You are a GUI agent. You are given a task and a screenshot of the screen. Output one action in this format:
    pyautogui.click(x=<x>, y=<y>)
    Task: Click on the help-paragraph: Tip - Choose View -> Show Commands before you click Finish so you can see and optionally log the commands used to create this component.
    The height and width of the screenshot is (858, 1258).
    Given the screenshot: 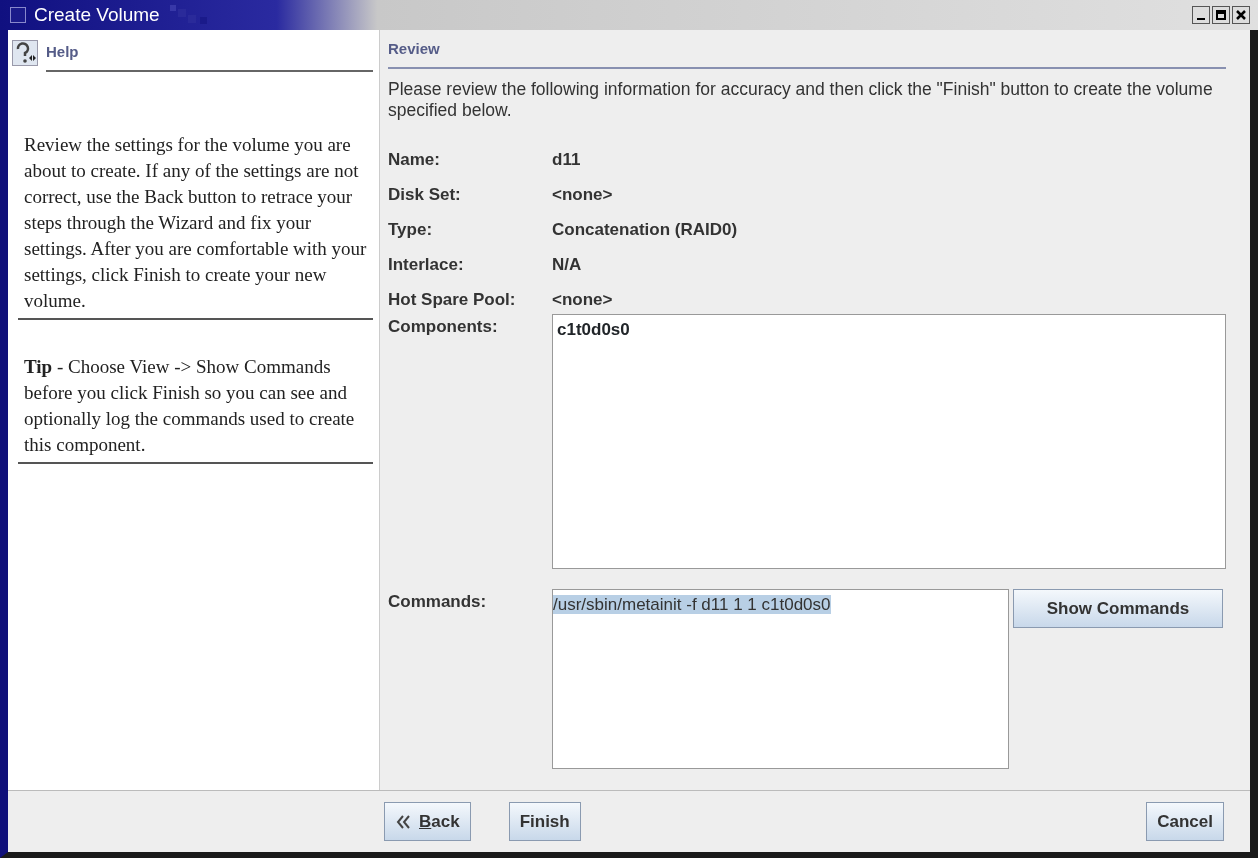 What is the action you would take?
    pyautogui.click(x=195, y=392)
    